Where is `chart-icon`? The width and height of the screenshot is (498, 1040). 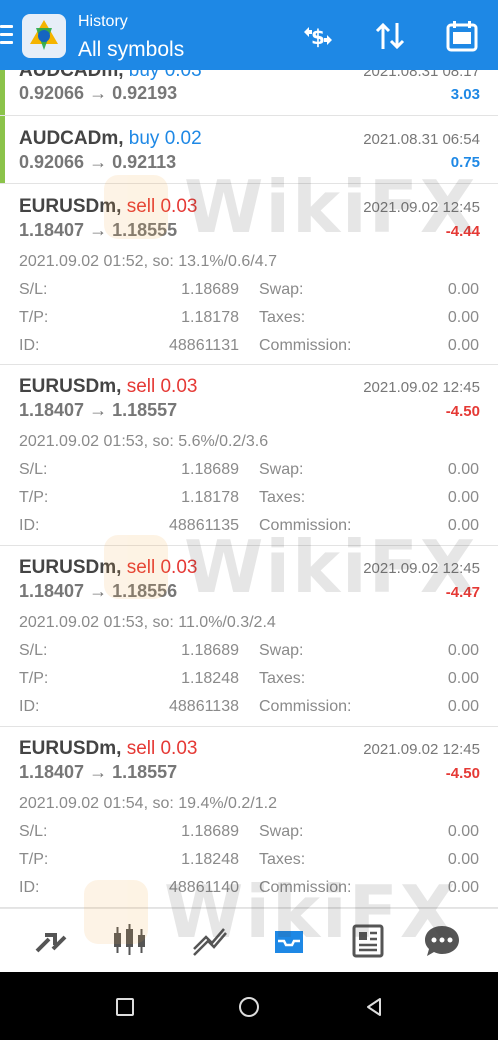
chart-icon is located at coordinates (130, 941).